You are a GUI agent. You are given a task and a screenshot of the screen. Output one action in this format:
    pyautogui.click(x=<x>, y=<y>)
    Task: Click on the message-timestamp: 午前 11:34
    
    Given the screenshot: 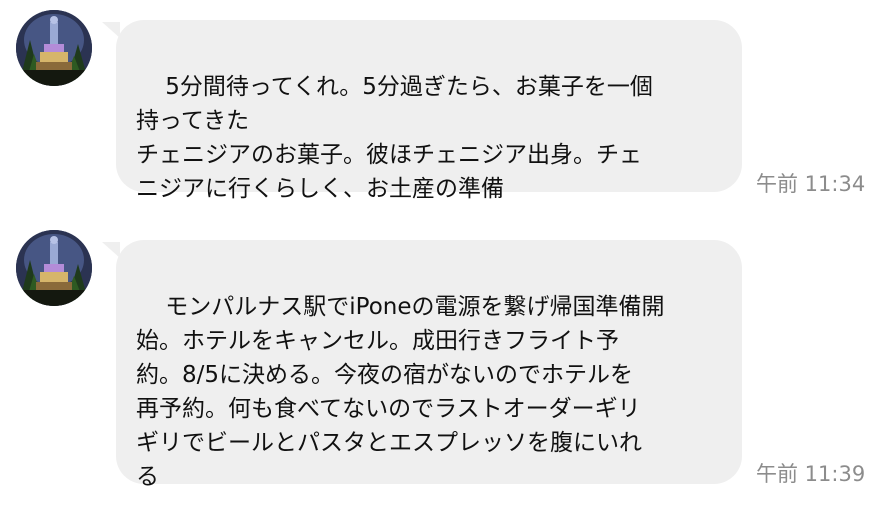 What is the action you would take?
    pyautogui.click(x=811, y=184)
    